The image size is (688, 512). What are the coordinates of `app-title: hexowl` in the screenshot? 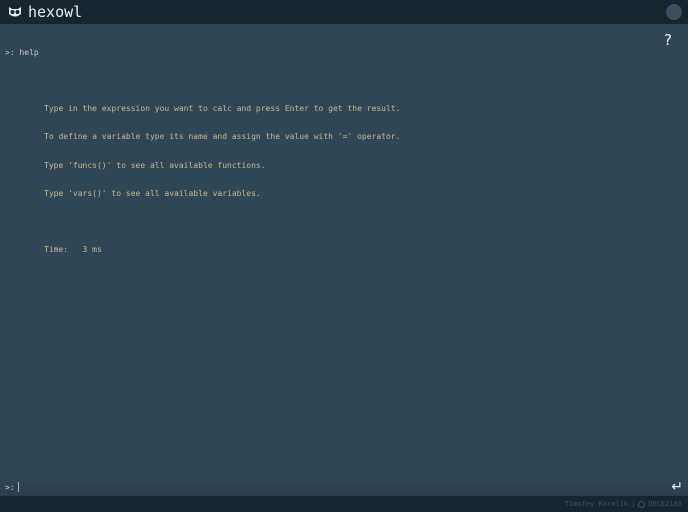 It's located at (55, 12).